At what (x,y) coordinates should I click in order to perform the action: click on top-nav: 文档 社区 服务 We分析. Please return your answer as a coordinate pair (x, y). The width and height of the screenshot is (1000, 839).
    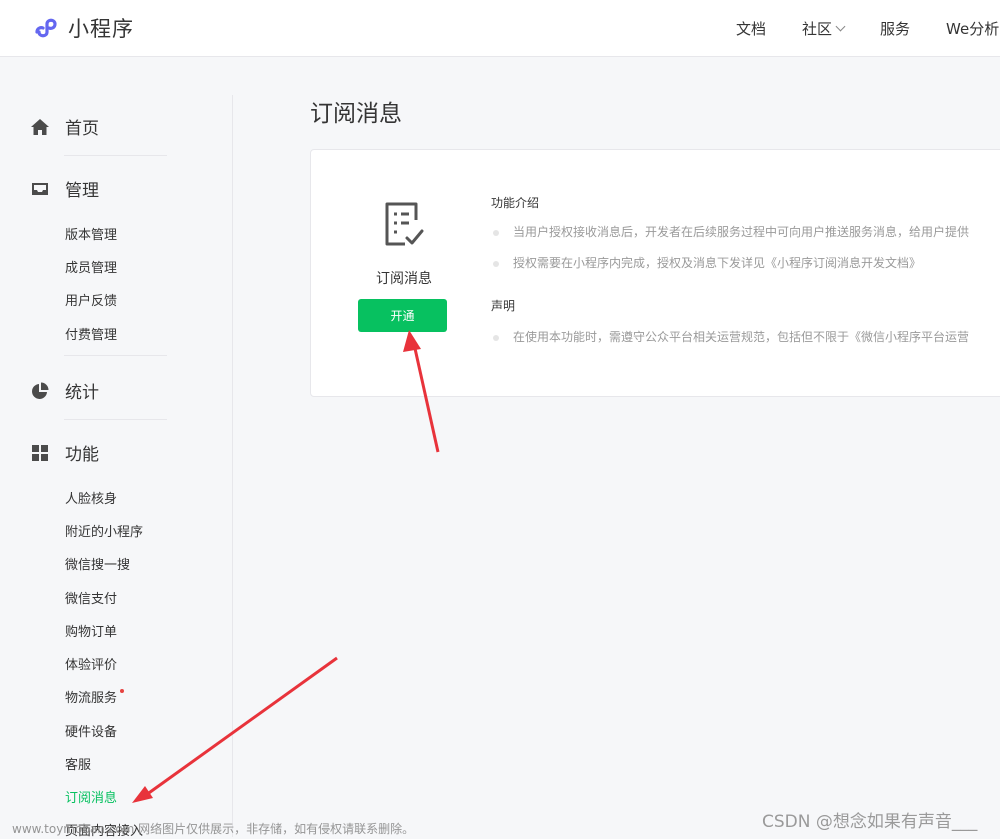
    Looking at the image, I should click on (868, 28).